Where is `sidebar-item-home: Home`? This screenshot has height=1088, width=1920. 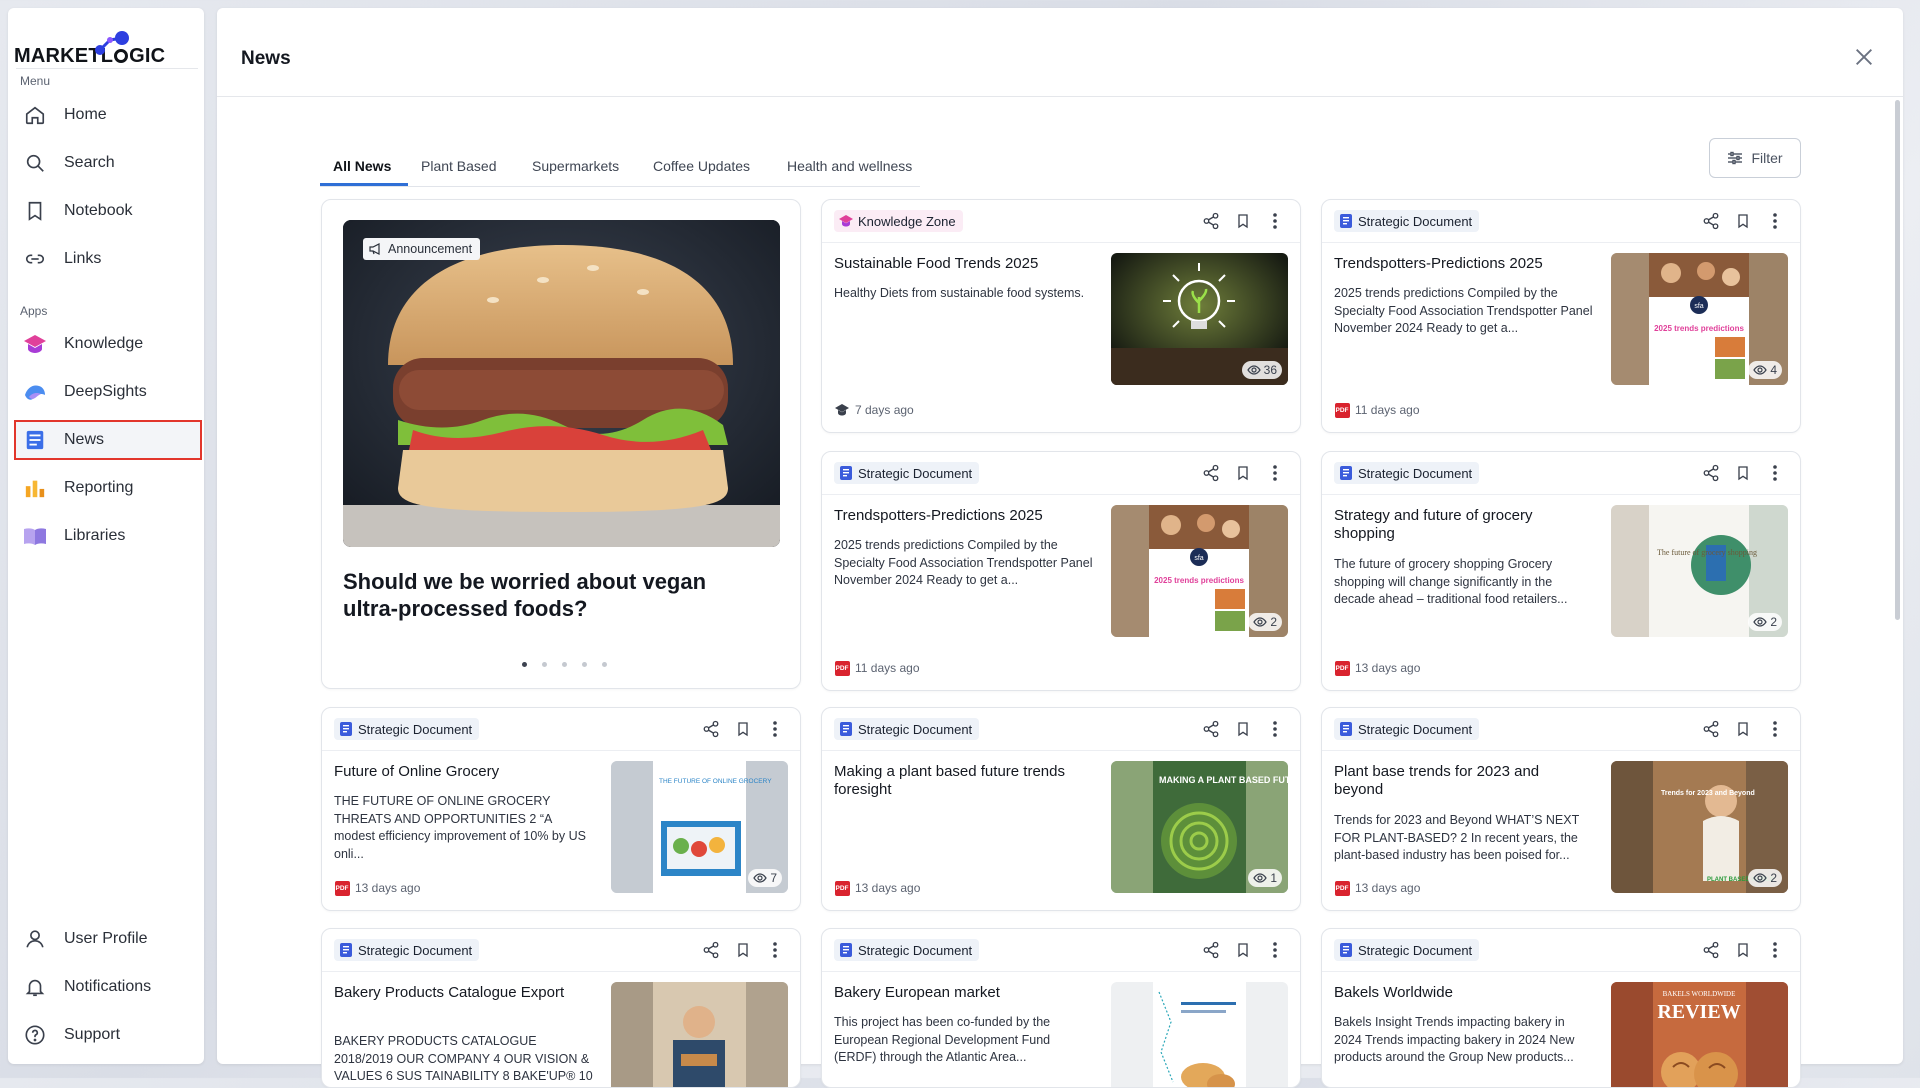 sidebar-item-home: Home is located at coordinates (108, 115).